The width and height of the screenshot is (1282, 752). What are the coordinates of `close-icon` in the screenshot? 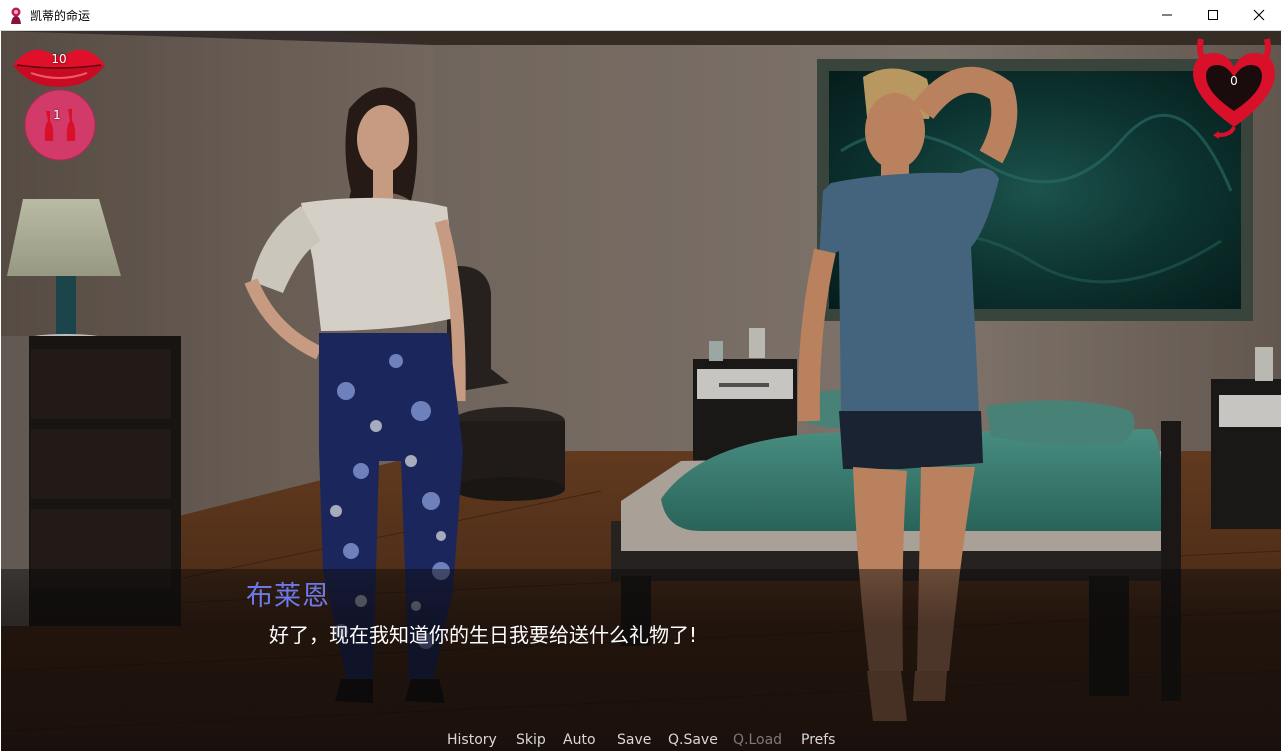 It's located at (1259, 15).